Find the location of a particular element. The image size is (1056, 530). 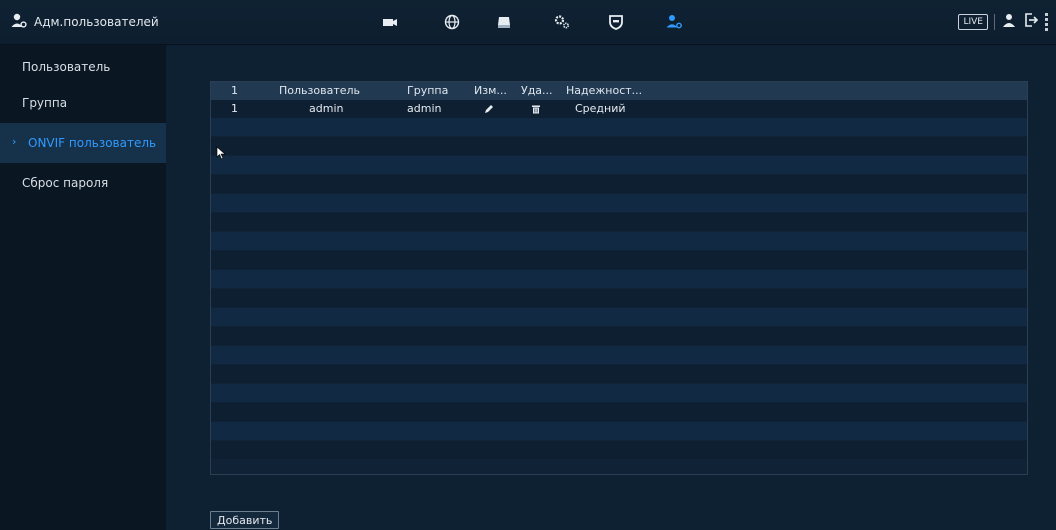

sidebar-item-label: Пользователь is located at coordinates (66, 67).